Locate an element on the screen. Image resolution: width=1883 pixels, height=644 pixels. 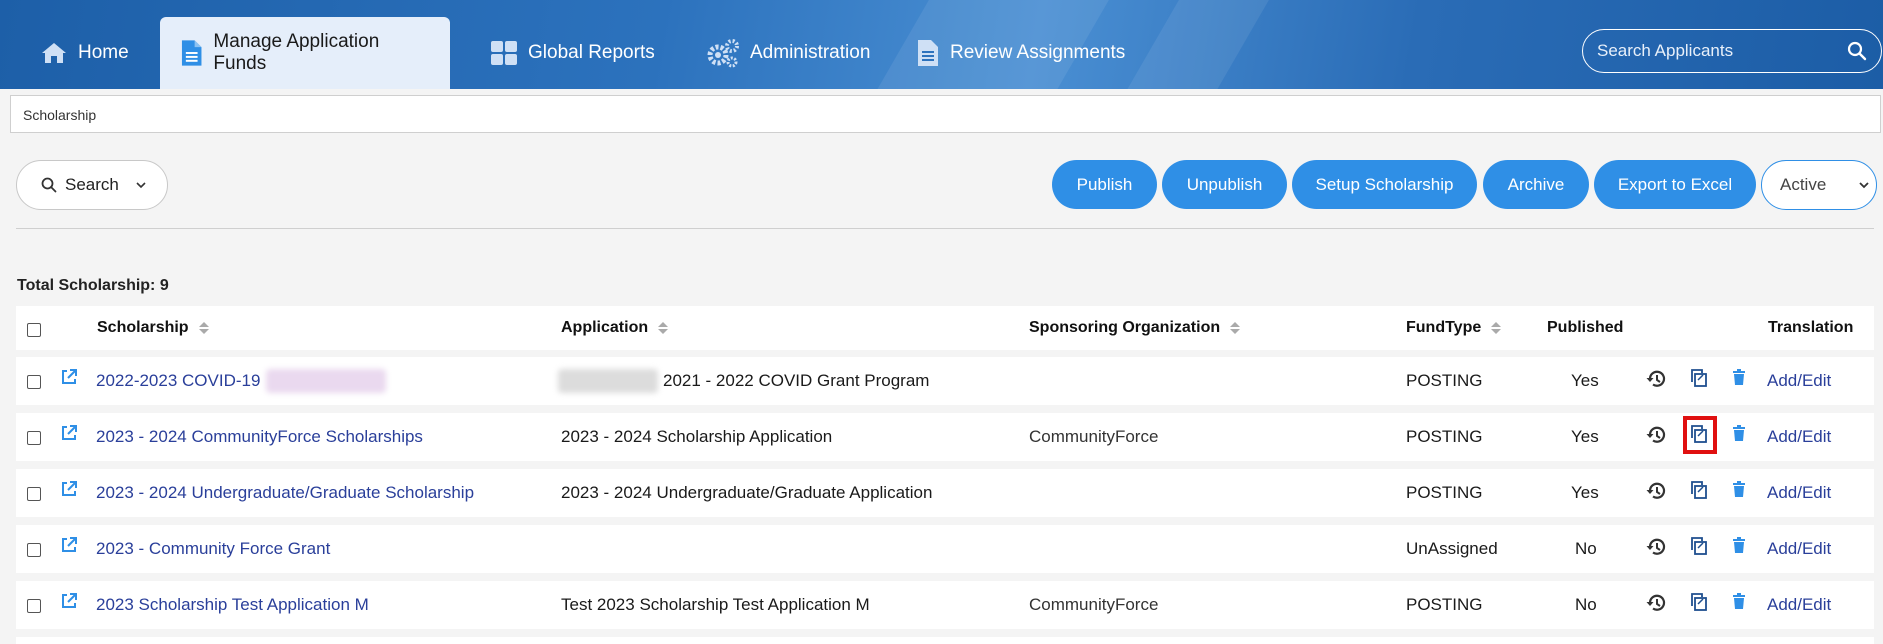
total-scholarship-count: Total Scholarship: 9 is located at coordinates (93, 286).